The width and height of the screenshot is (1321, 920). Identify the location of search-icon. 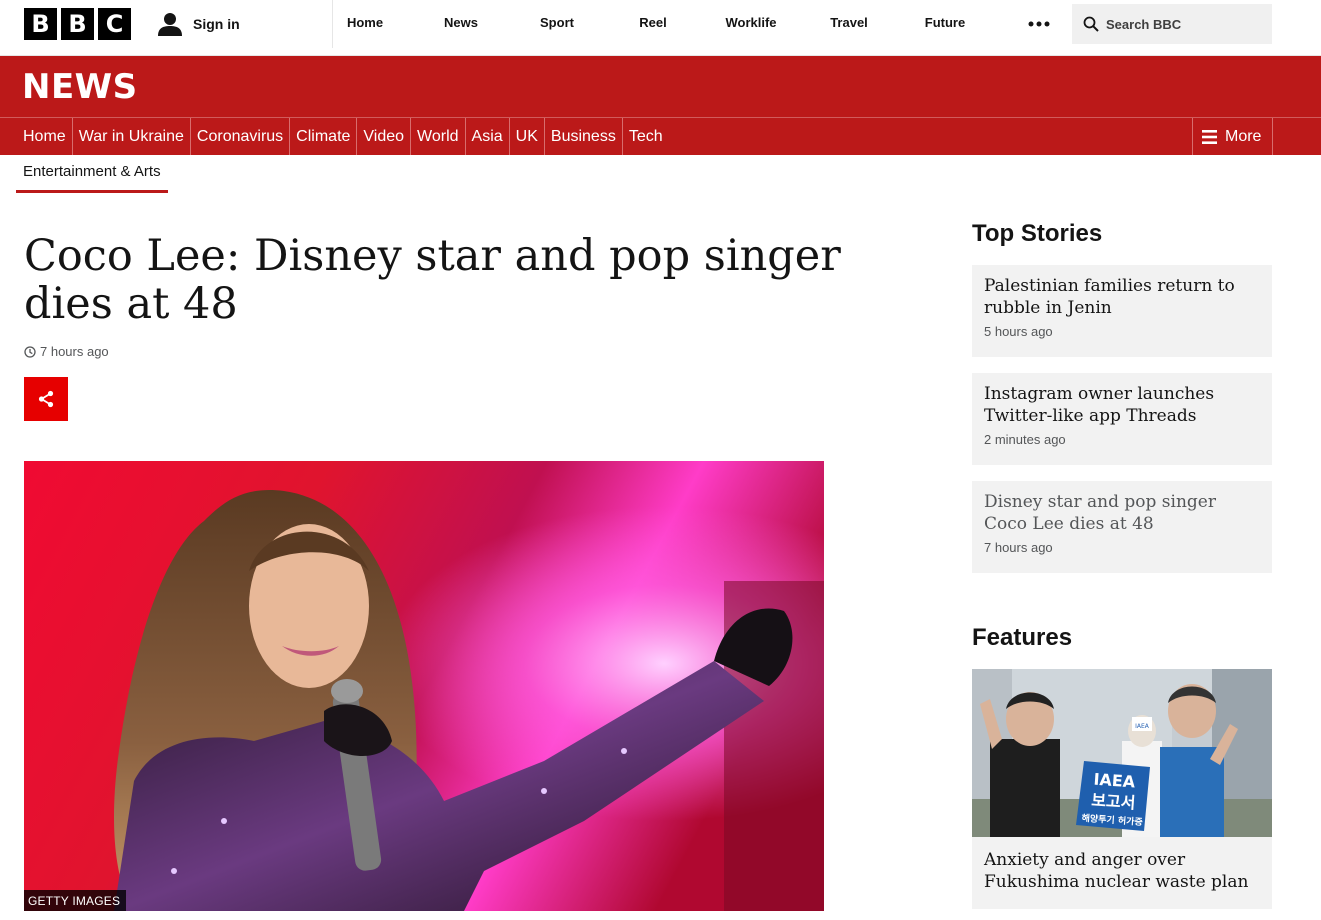
(1091, 24).